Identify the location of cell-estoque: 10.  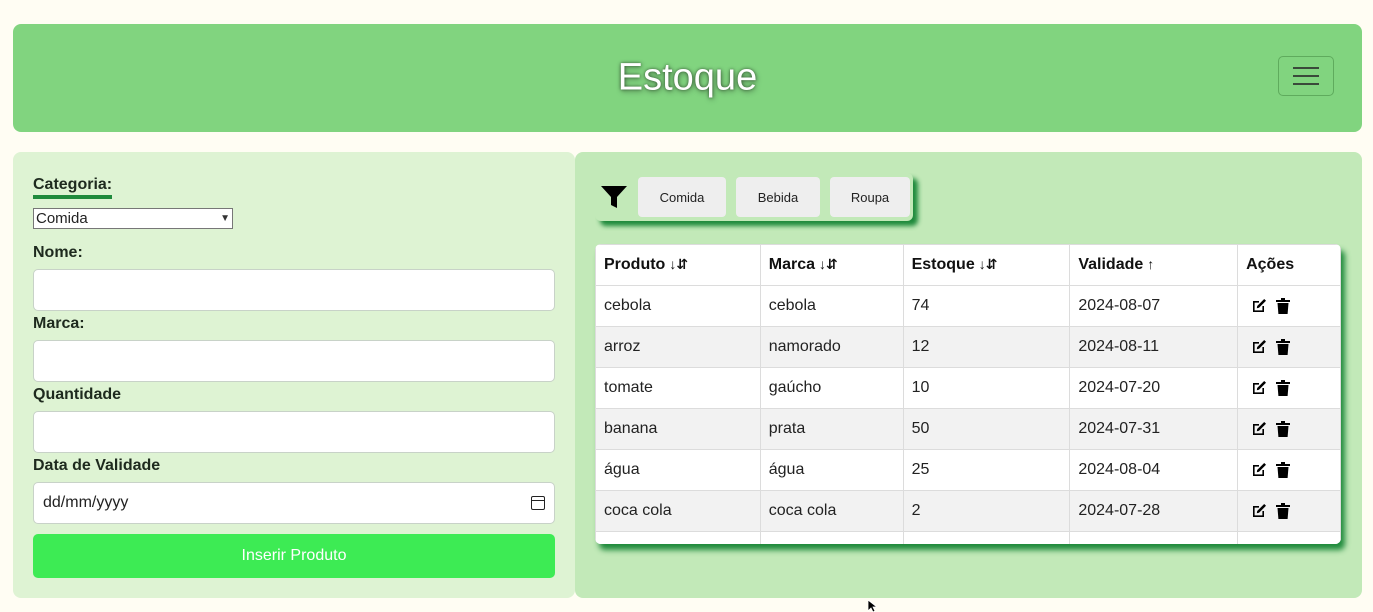
(986, 388).